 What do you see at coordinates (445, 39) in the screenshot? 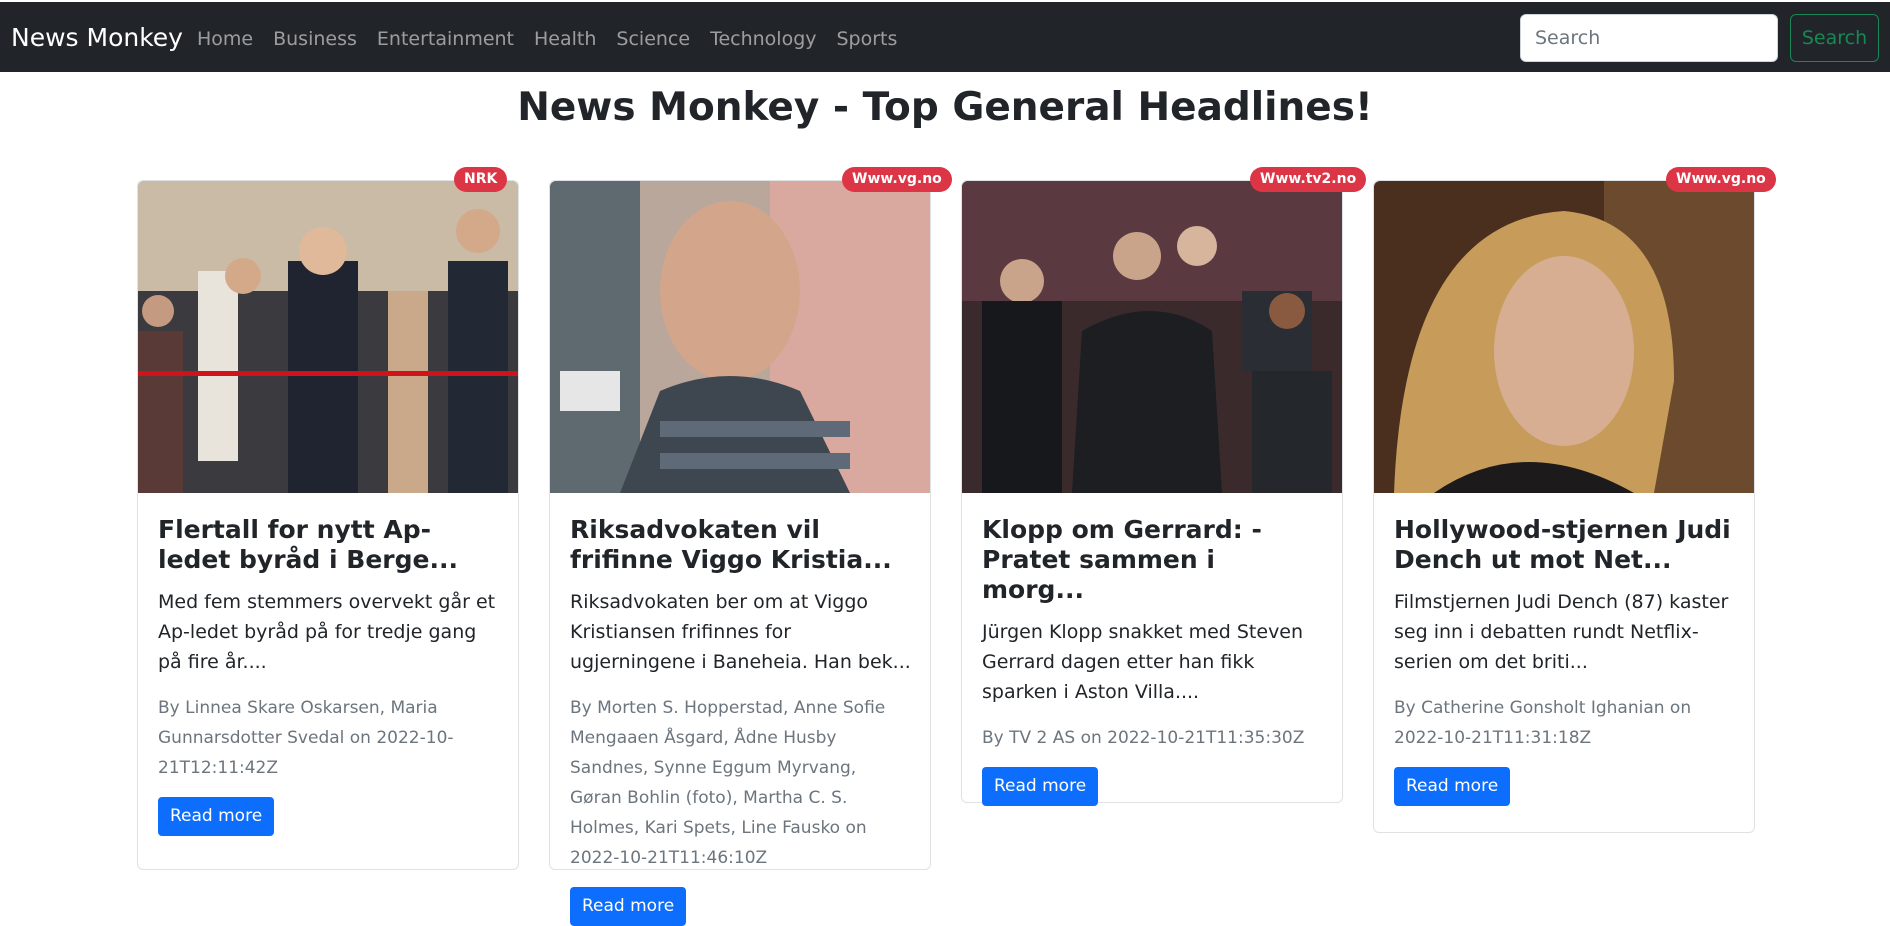
I see `nav-link-entertainment: Entertainment` at bounding box center [445, 39].